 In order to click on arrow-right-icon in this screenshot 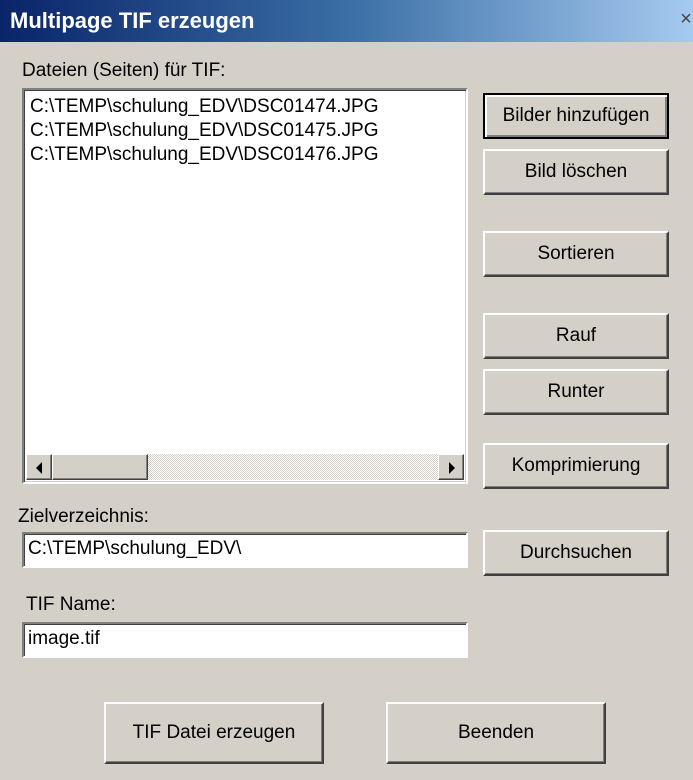, I will do `click(452, 468)`.